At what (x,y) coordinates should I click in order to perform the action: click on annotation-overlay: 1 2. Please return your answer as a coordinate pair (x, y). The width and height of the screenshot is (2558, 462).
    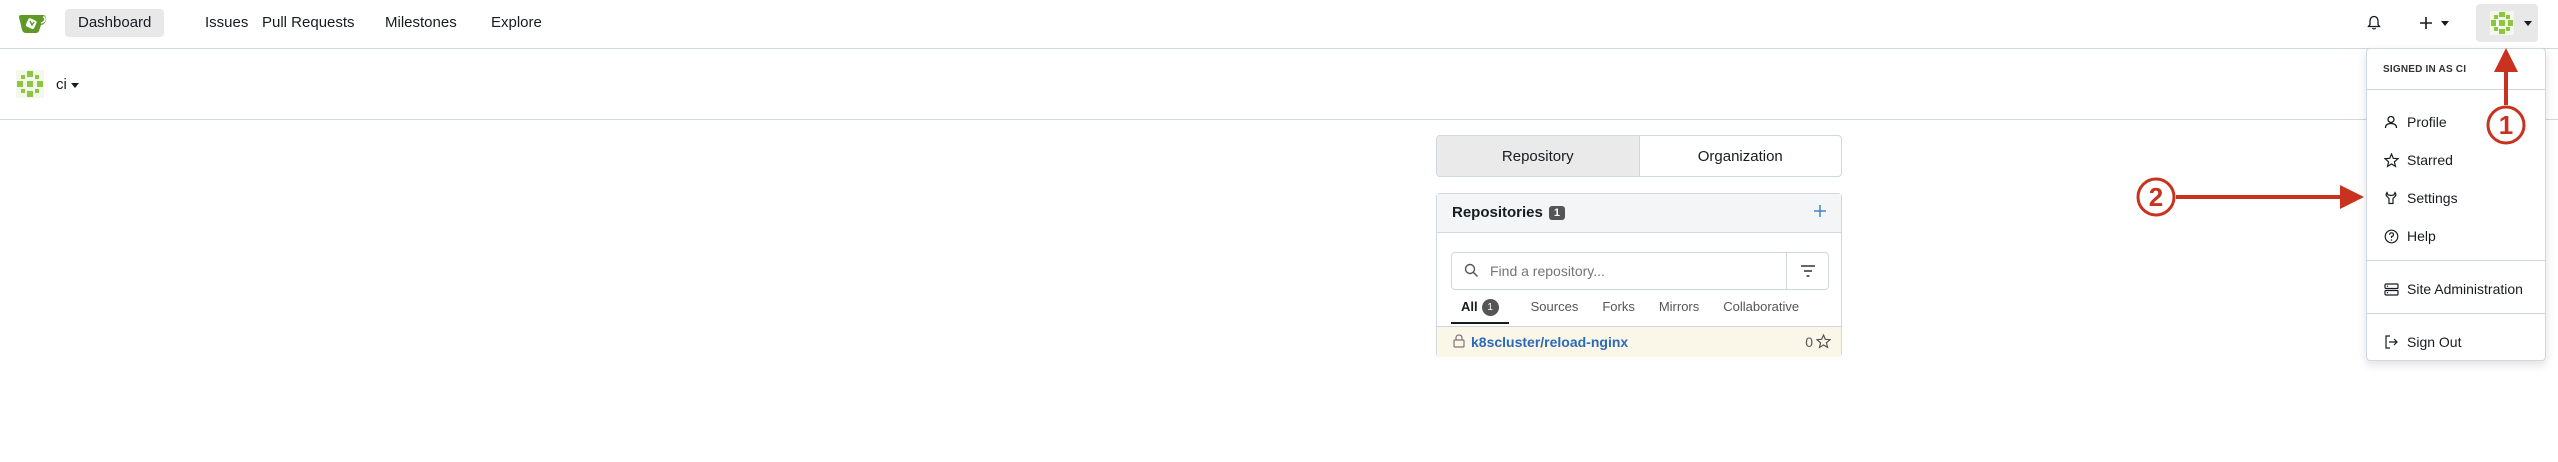
    Looking at the image, I should click on (2331, 132).